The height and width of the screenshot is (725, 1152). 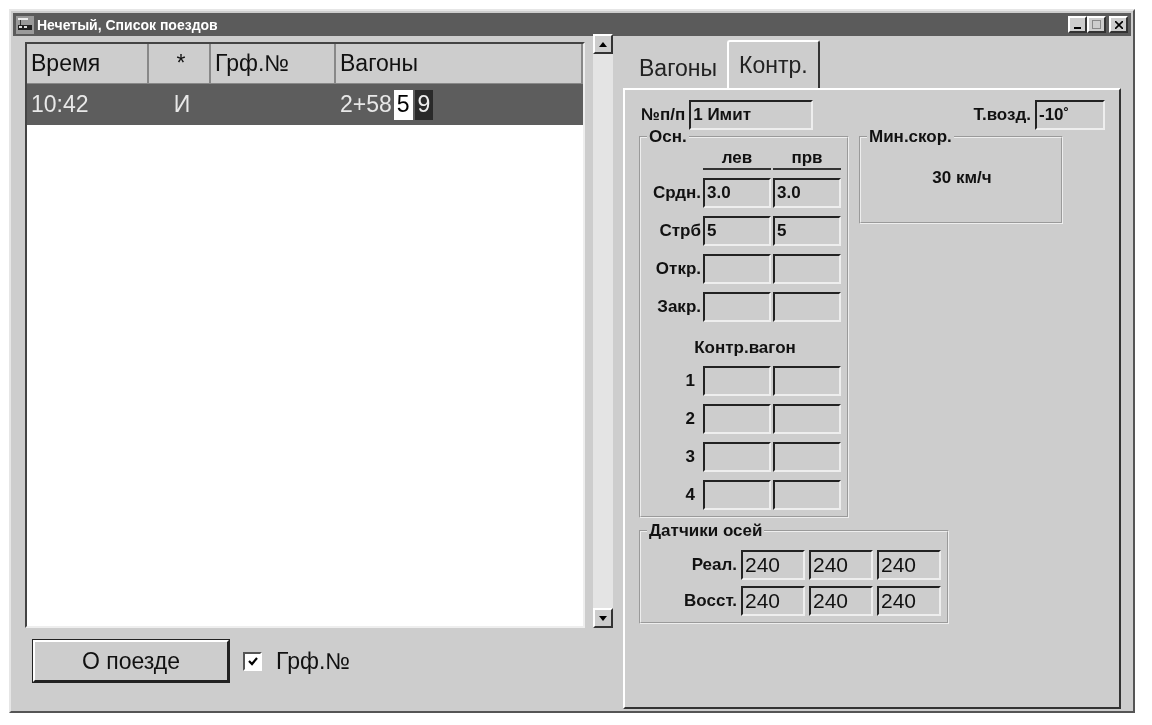 I want to click on checkbox-label: Грф.№, so click(x=313, y=661).